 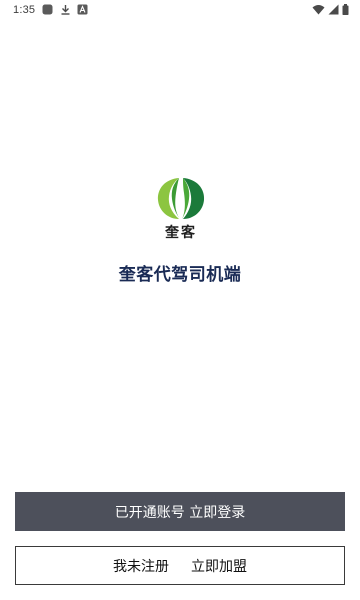 What do you see at coordinates (180, 275) in the screenshot?
I see `app-title: 奎客代驾司机端` at bounding box center [180, 275].